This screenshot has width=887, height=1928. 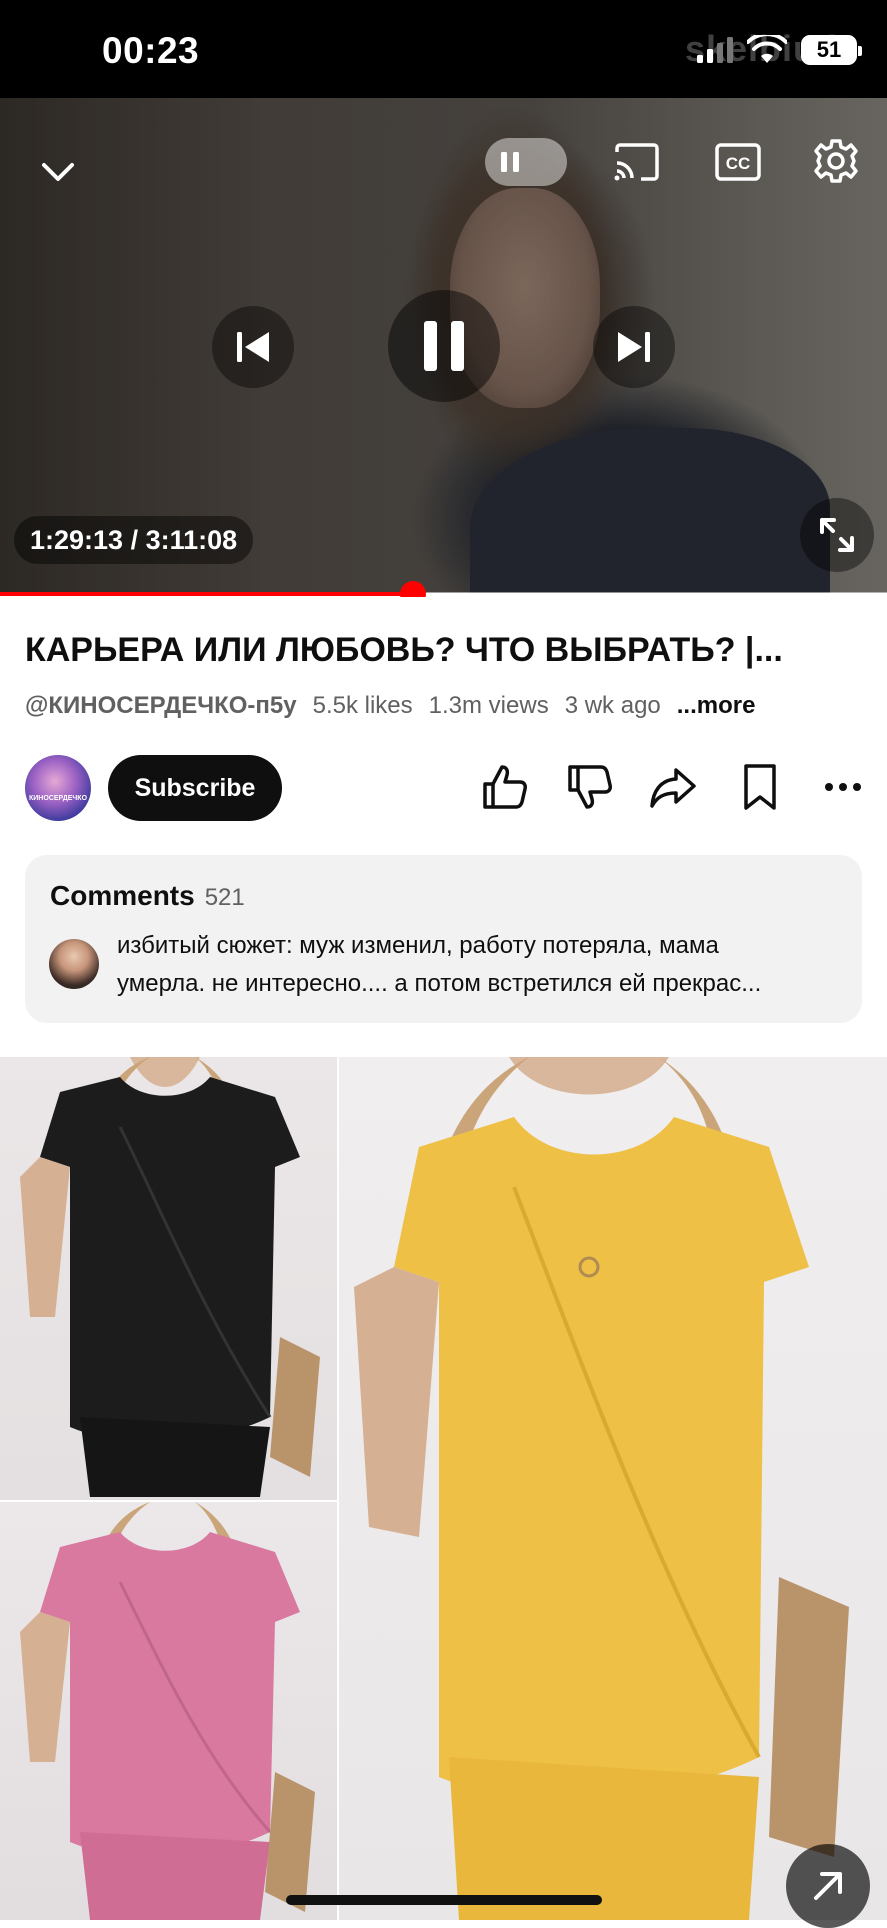 I want to click on likes-count: 5.5k likes, so click(x=362, y=705).